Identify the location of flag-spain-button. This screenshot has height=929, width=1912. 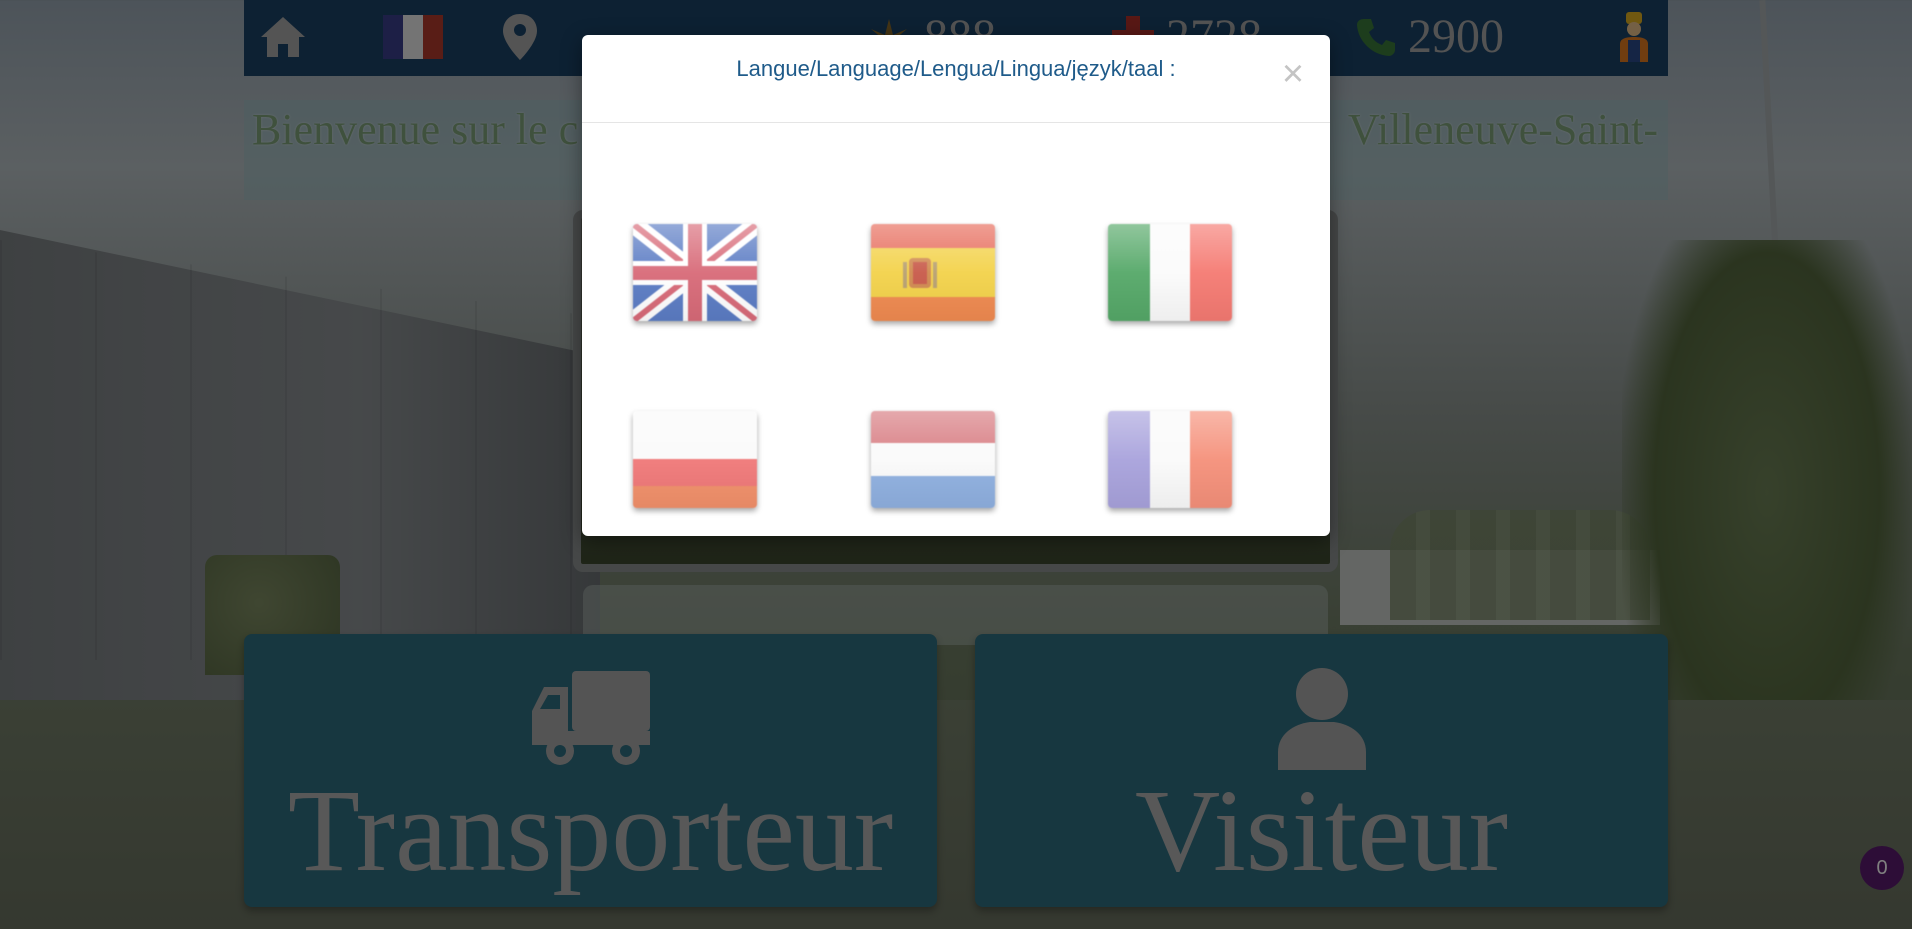
(933, 272).